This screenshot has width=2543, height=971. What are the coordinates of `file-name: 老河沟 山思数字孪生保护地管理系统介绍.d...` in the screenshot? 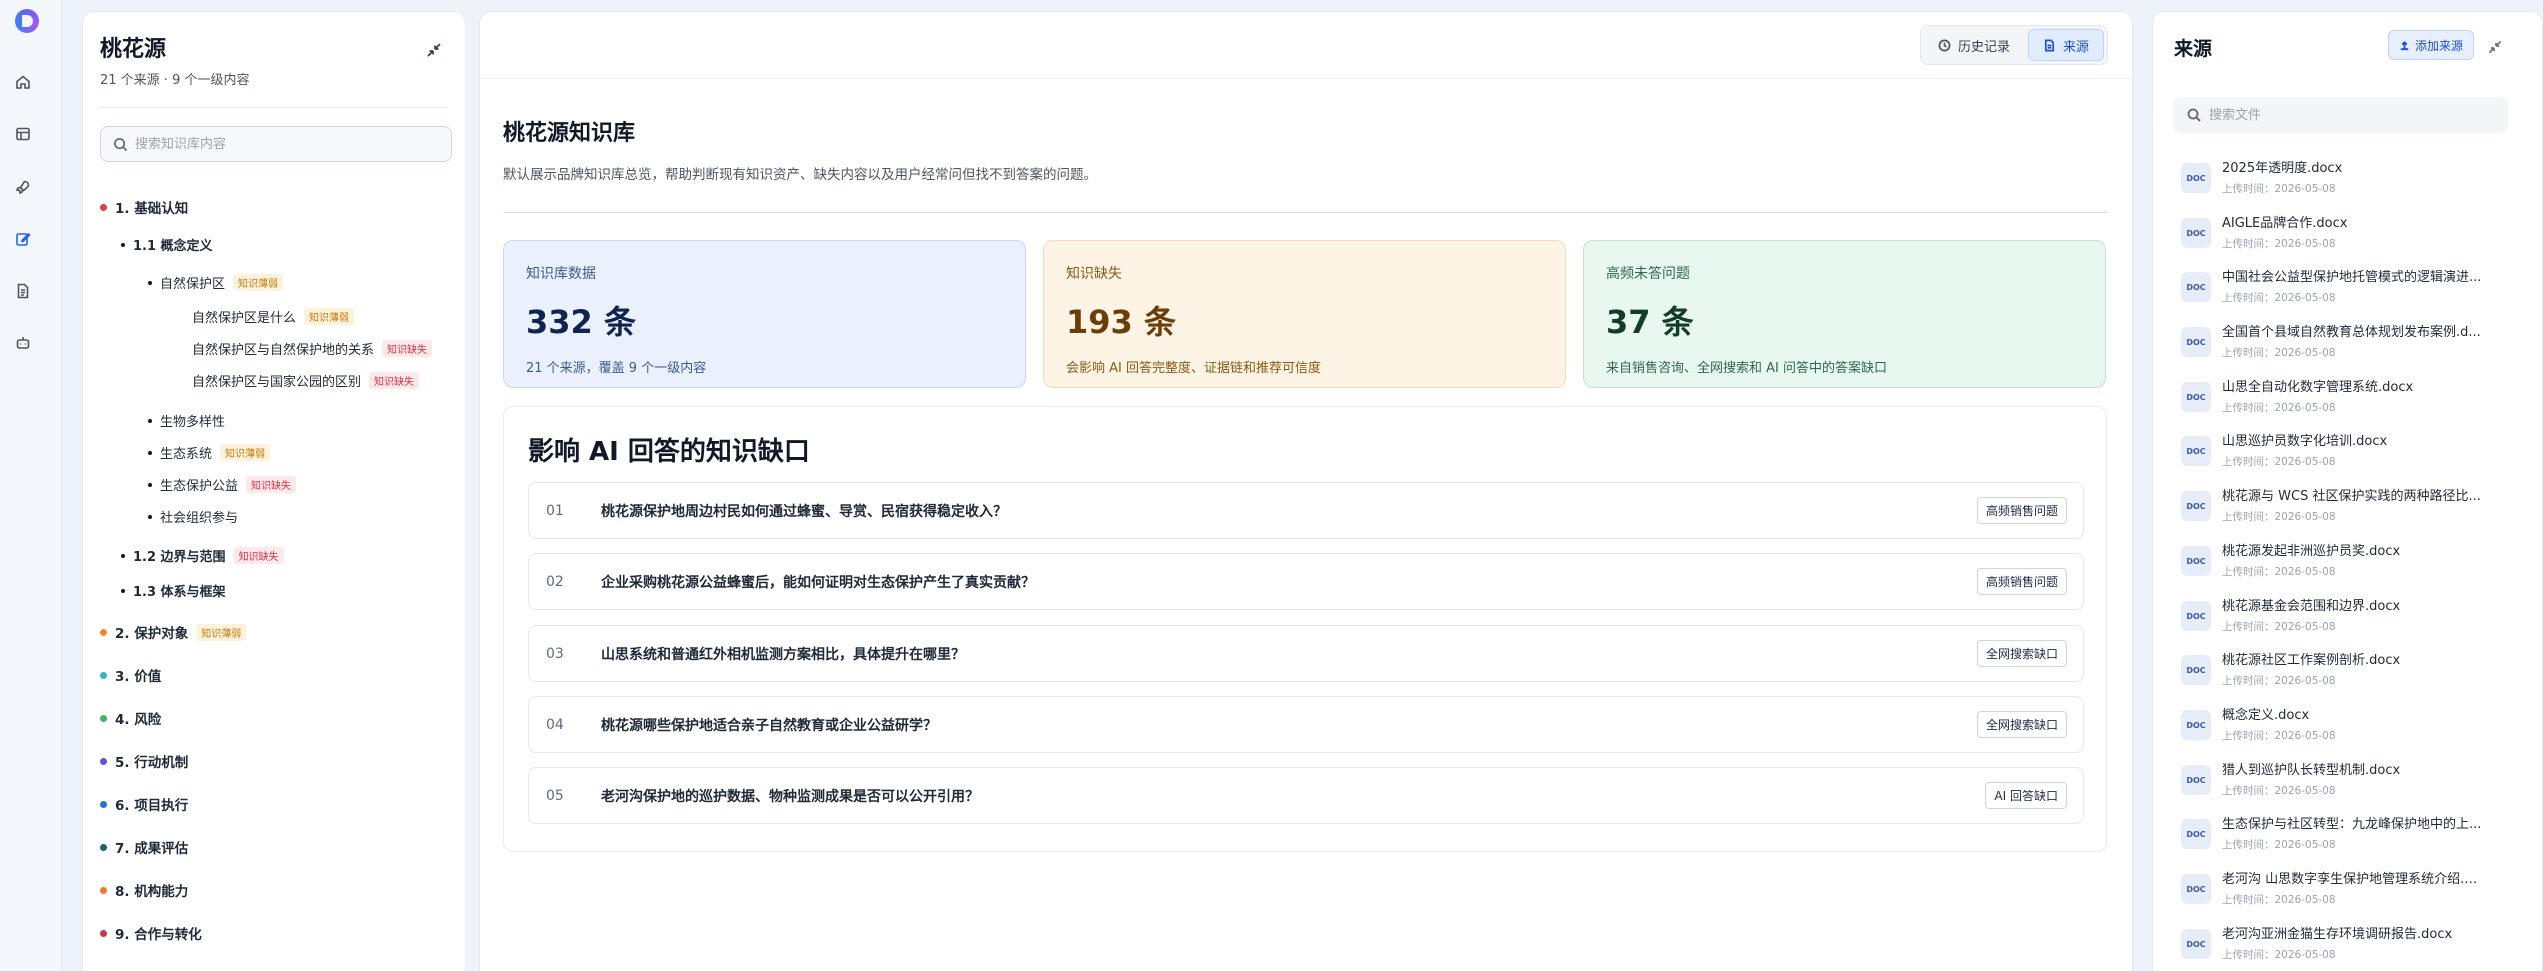 It's located at (2353, 879).